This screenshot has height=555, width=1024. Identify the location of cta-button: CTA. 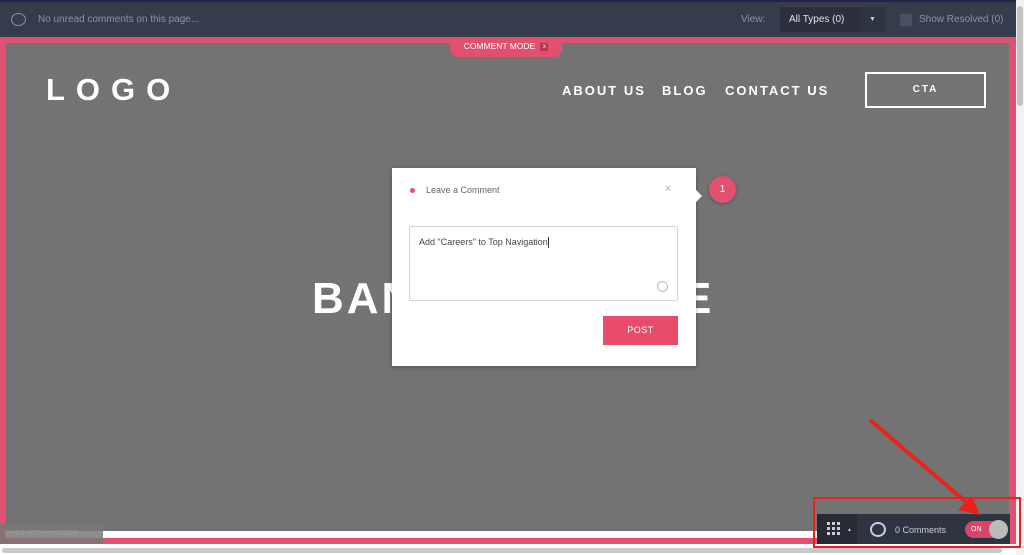
(925, 90).